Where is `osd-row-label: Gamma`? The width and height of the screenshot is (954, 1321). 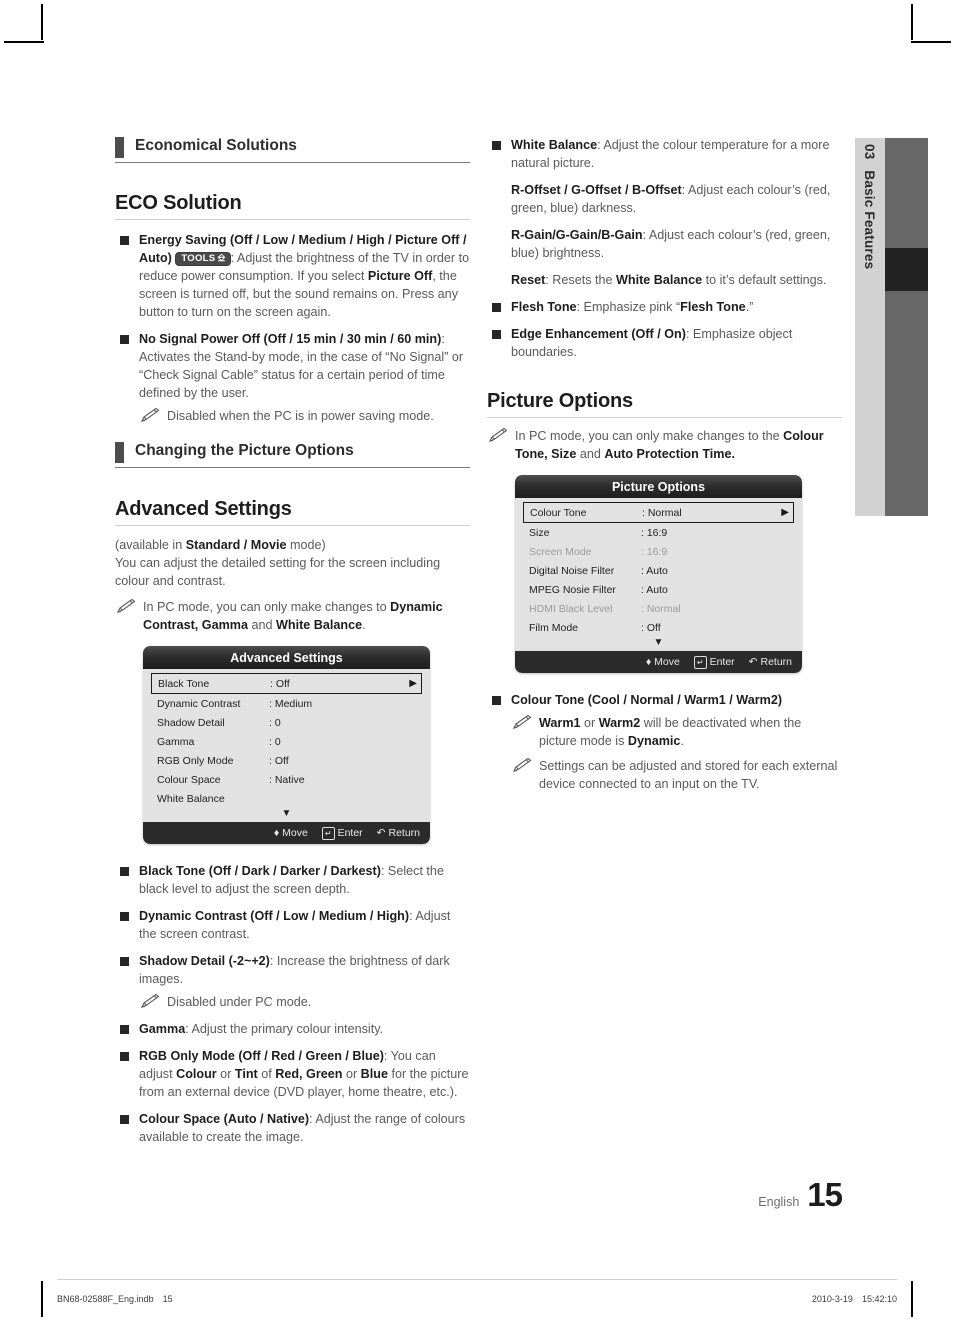 osd-row-label: Gamma is located at coordinates (176, 741).